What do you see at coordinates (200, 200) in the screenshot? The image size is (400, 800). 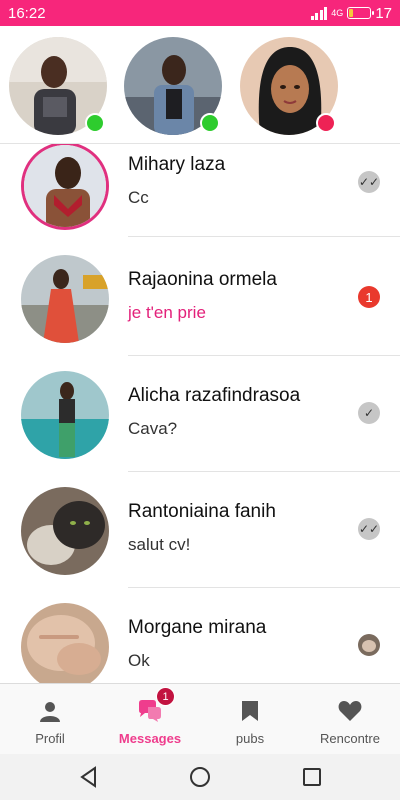 I see `conversation-row: Mihary laza Cc ✓✓` at bounding box center [200, 200].